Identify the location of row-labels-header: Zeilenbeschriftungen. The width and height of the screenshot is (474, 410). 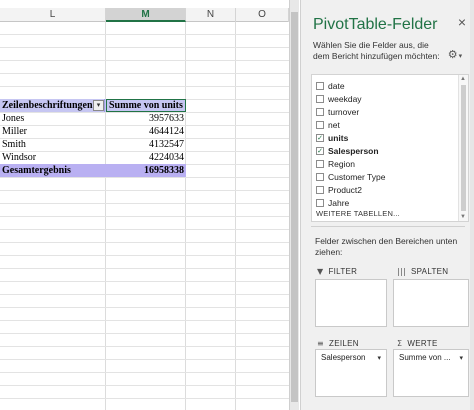
(47, 105).